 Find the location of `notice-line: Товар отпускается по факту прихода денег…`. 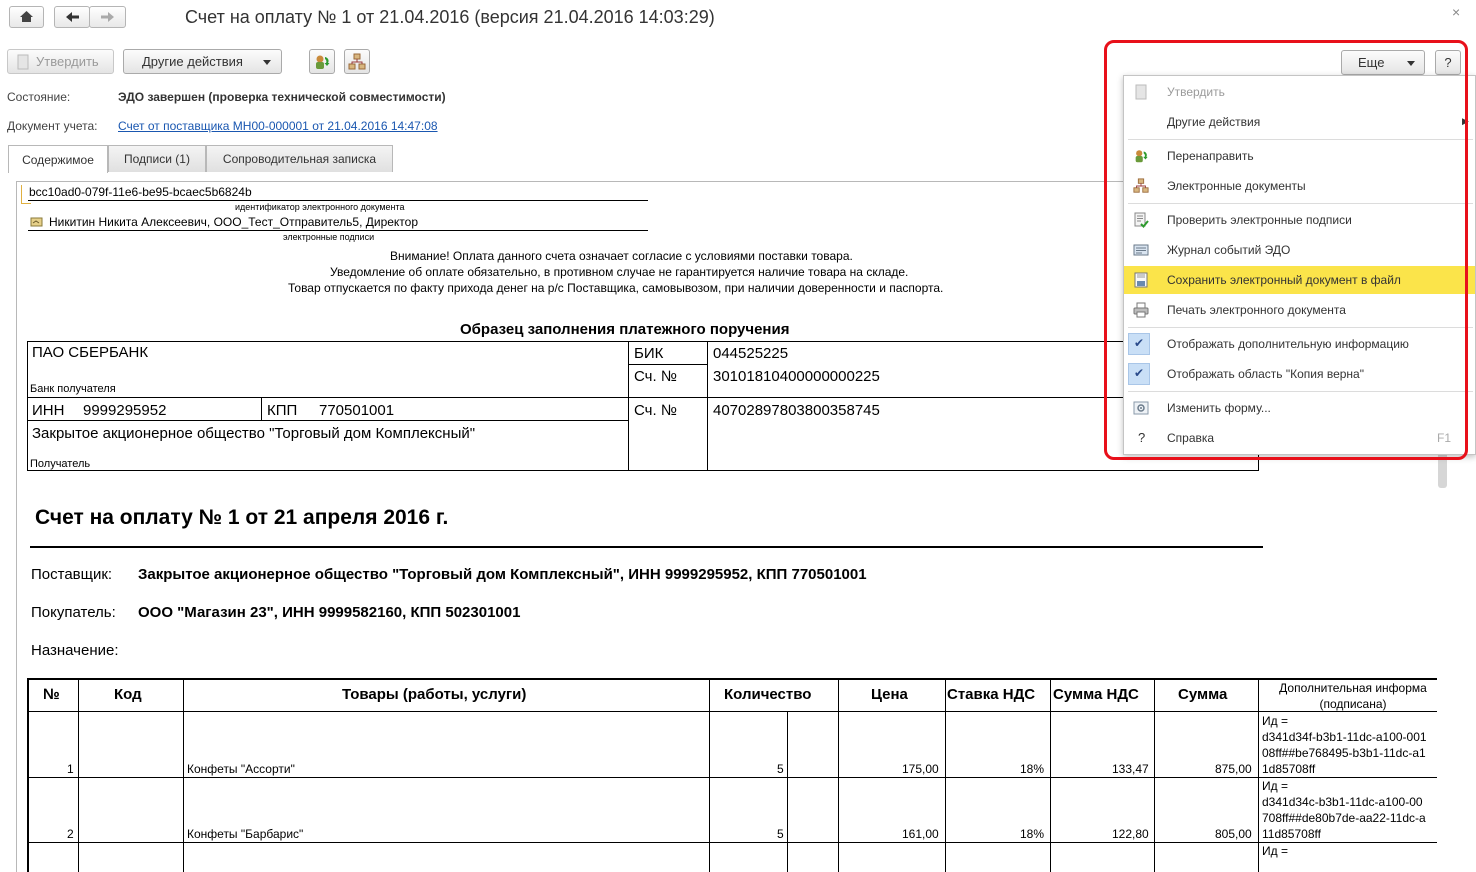

notice-line: Товар отпускается по факту прихода денег… is located at coordinates (616, 288).